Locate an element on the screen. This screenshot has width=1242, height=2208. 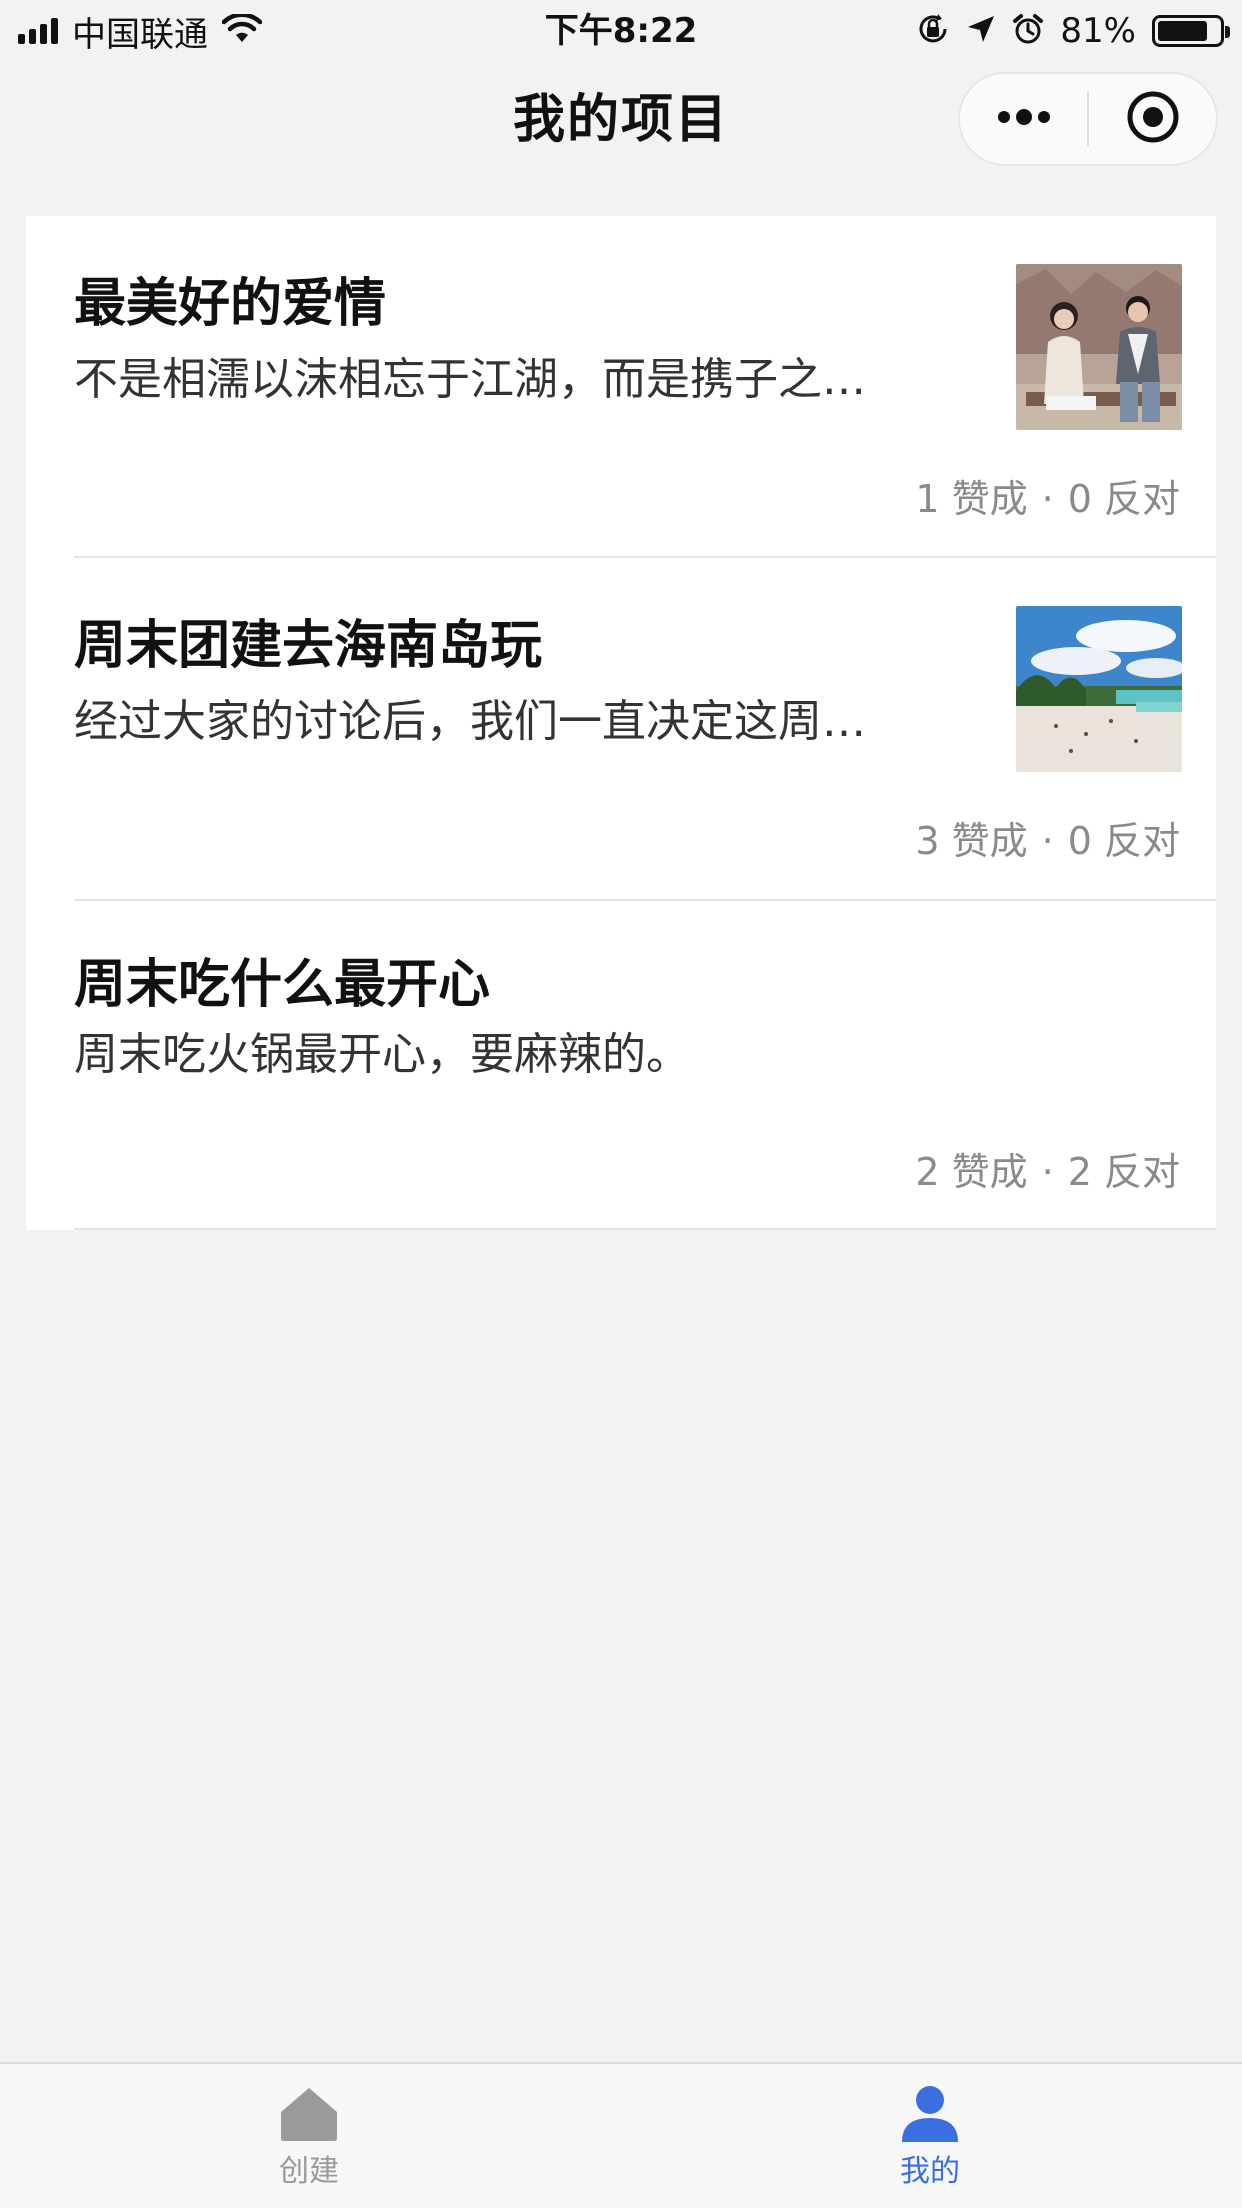
nav-bar: 我的项目 is located at coordinates (621, 120).